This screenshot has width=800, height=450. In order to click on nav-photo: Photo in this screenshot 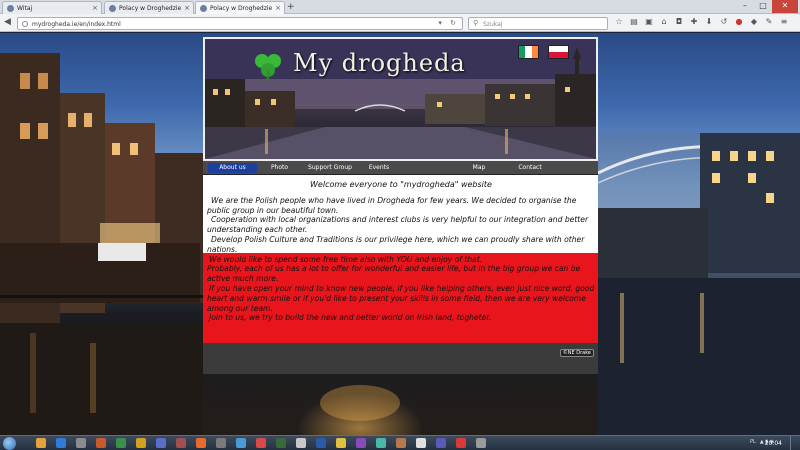, I will do `click(279, 168)`.